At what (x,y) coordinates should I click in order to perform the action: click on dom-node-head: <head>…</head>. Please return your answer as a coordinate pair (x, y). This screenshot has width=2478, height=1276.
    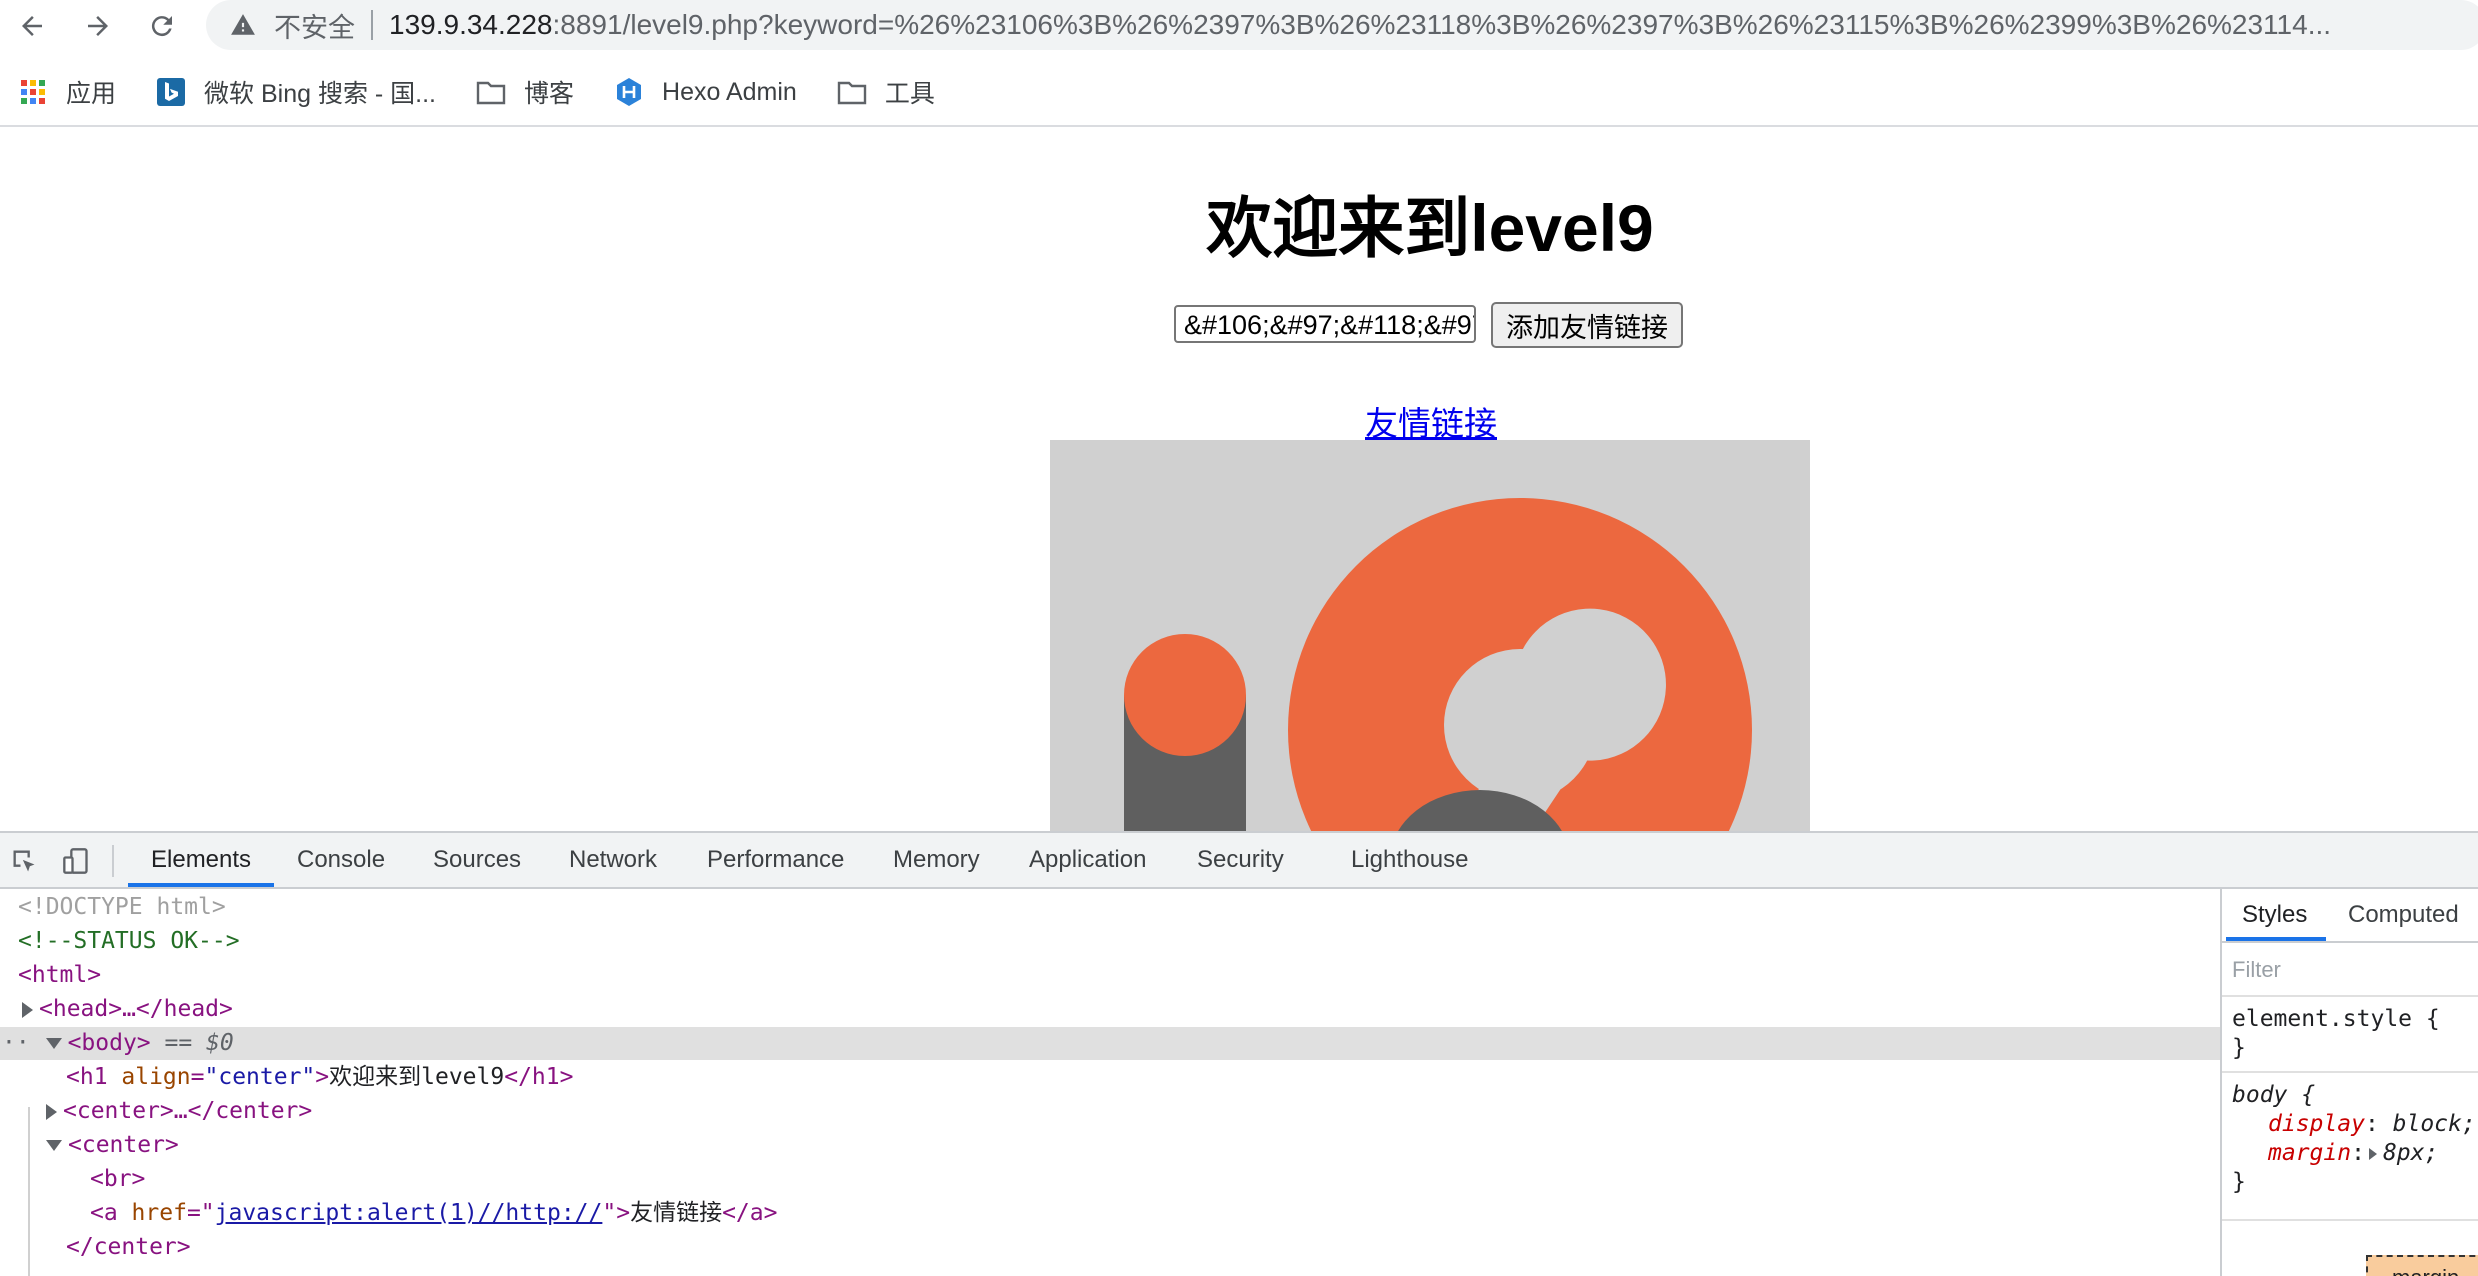
    Looking at the image, I should click on (1110, 1009).